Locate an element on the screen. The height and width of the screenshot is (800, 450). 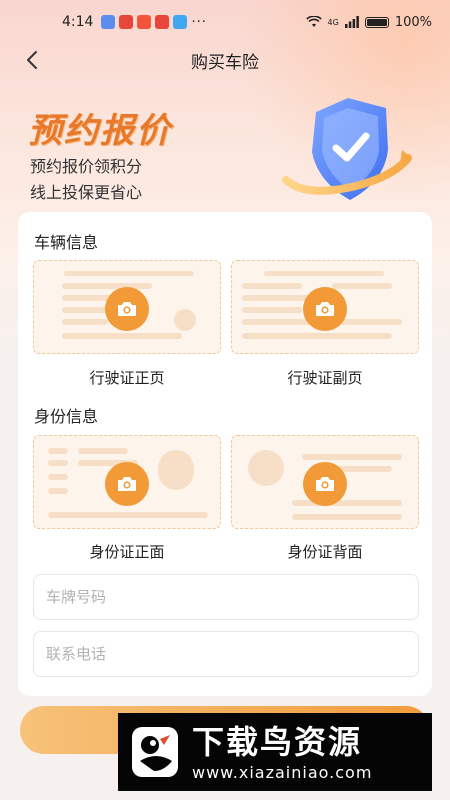
id-card-front-upload is located at coordinates (127, 482).